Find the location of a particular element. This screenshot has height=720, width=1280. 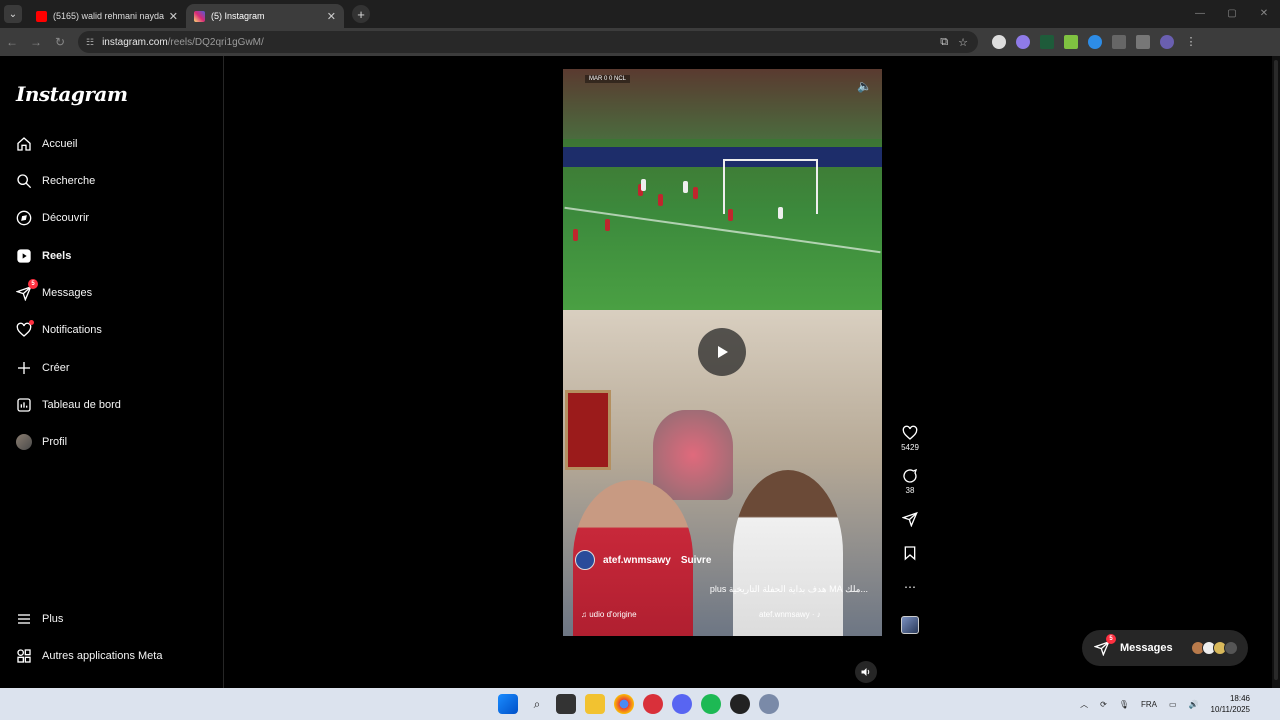

messages-floating-button: 5 Messages is located at coordinates (1165, 648).